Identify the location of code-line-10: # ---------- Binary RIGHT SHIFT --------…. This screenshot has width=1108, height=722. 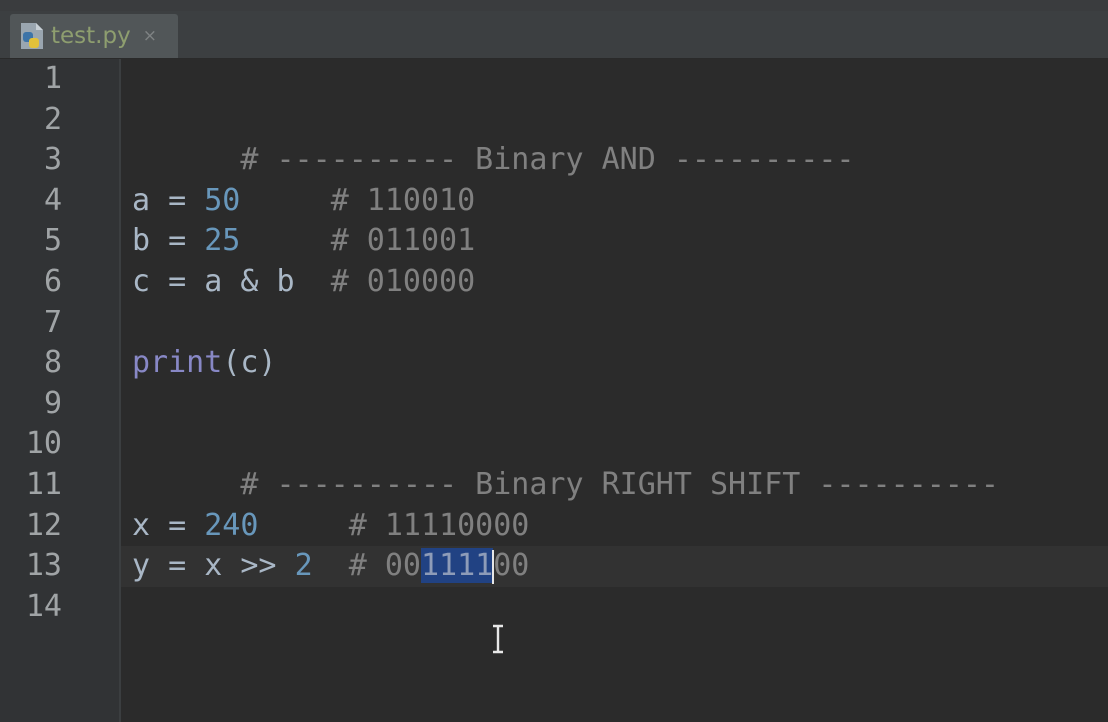
(565, 463).